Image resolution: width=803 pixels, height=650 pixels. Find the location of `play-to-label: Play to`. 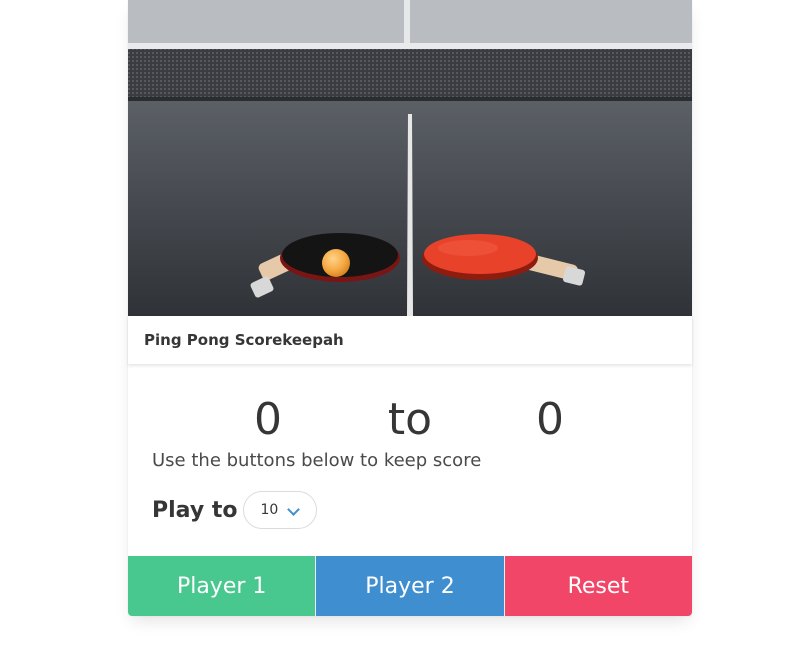

play-to-label: Play to is located at coordinates (195, 510).